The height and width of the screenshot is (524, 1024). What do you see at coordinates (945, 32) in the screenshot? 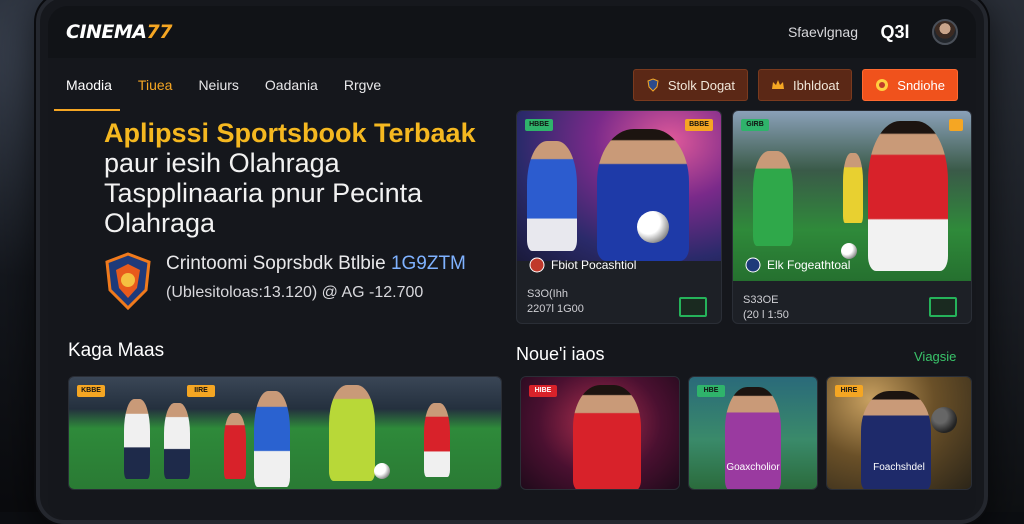
I see `avatar` at bounding box center [945, 32].